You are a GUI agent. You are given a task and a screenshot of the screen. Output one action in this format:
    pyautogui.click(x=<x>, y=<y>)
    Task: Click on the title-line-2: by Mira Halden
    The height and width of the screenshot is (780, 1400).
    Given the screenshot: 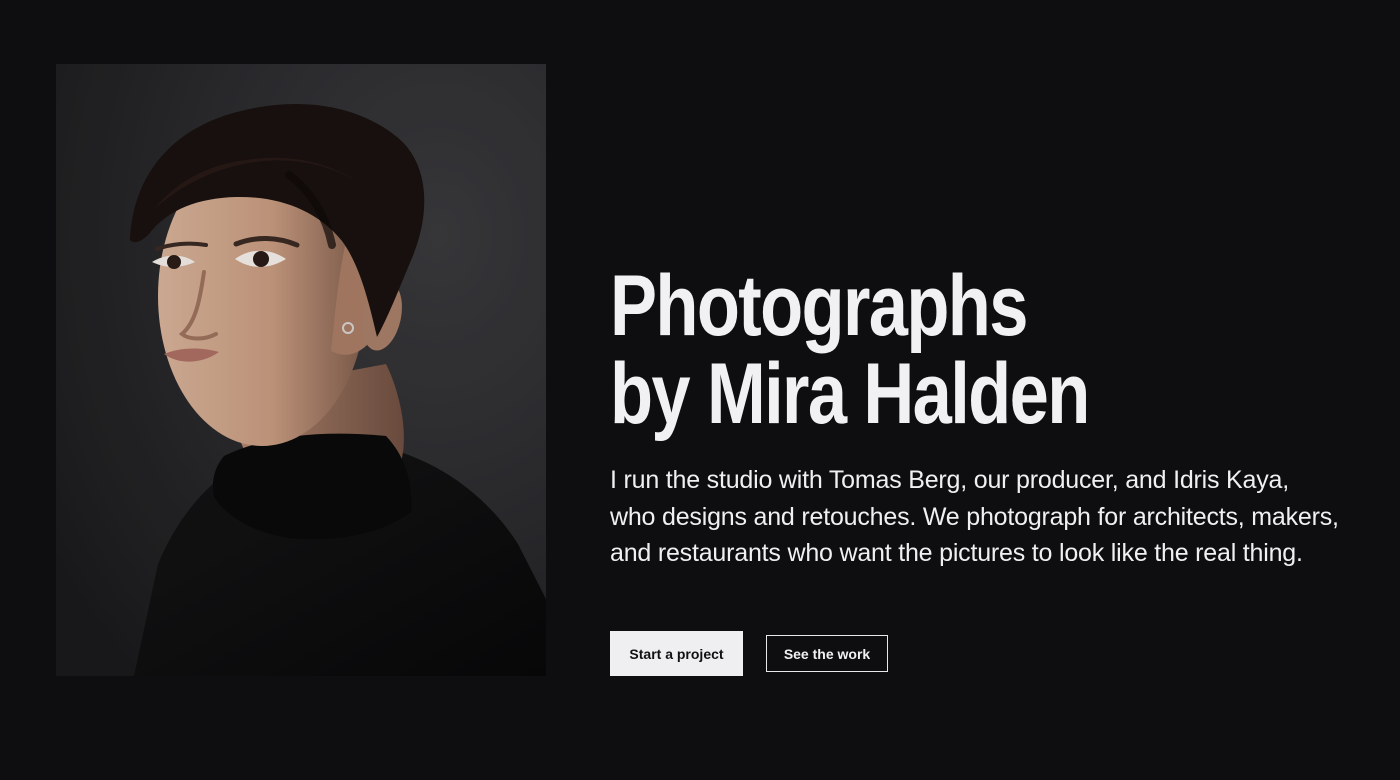 What is the action you would take?
    pyautogui.click(x=850, y=394)
    